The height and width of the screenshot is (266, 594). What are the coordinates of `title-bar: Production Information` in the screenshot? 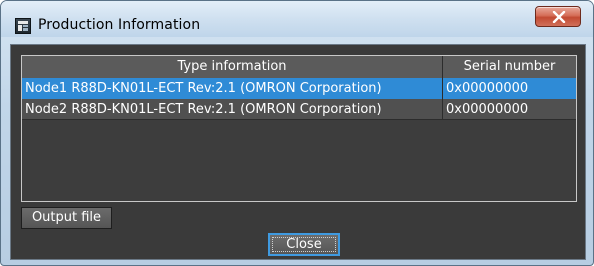 It's located at (297, 19).